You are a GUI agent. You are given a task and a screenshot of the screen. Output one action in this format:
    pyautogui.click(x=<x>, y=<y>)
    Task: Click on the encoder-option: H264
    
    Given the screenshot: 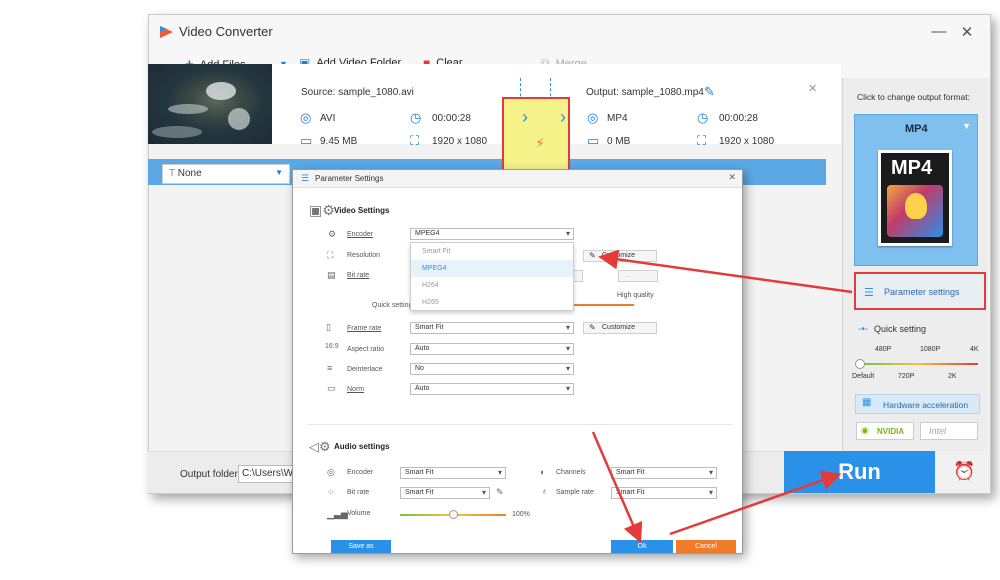 What is the action you would take?
    pyautogui.click(x=492, y=285)
    